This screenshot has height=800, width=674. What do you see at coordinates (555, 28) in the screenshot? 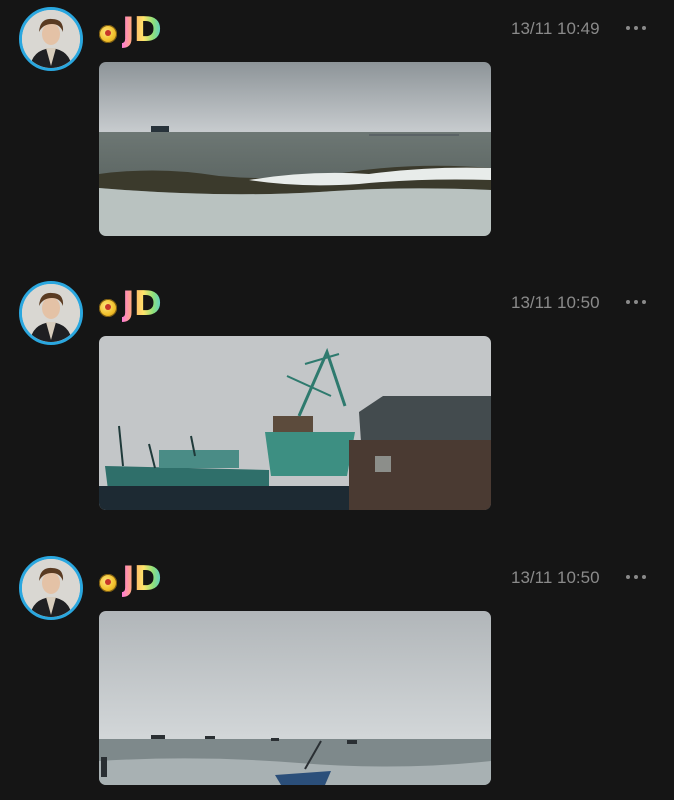
I see `timestamp: 13/11 10:49` at bounding box center [555, 28].